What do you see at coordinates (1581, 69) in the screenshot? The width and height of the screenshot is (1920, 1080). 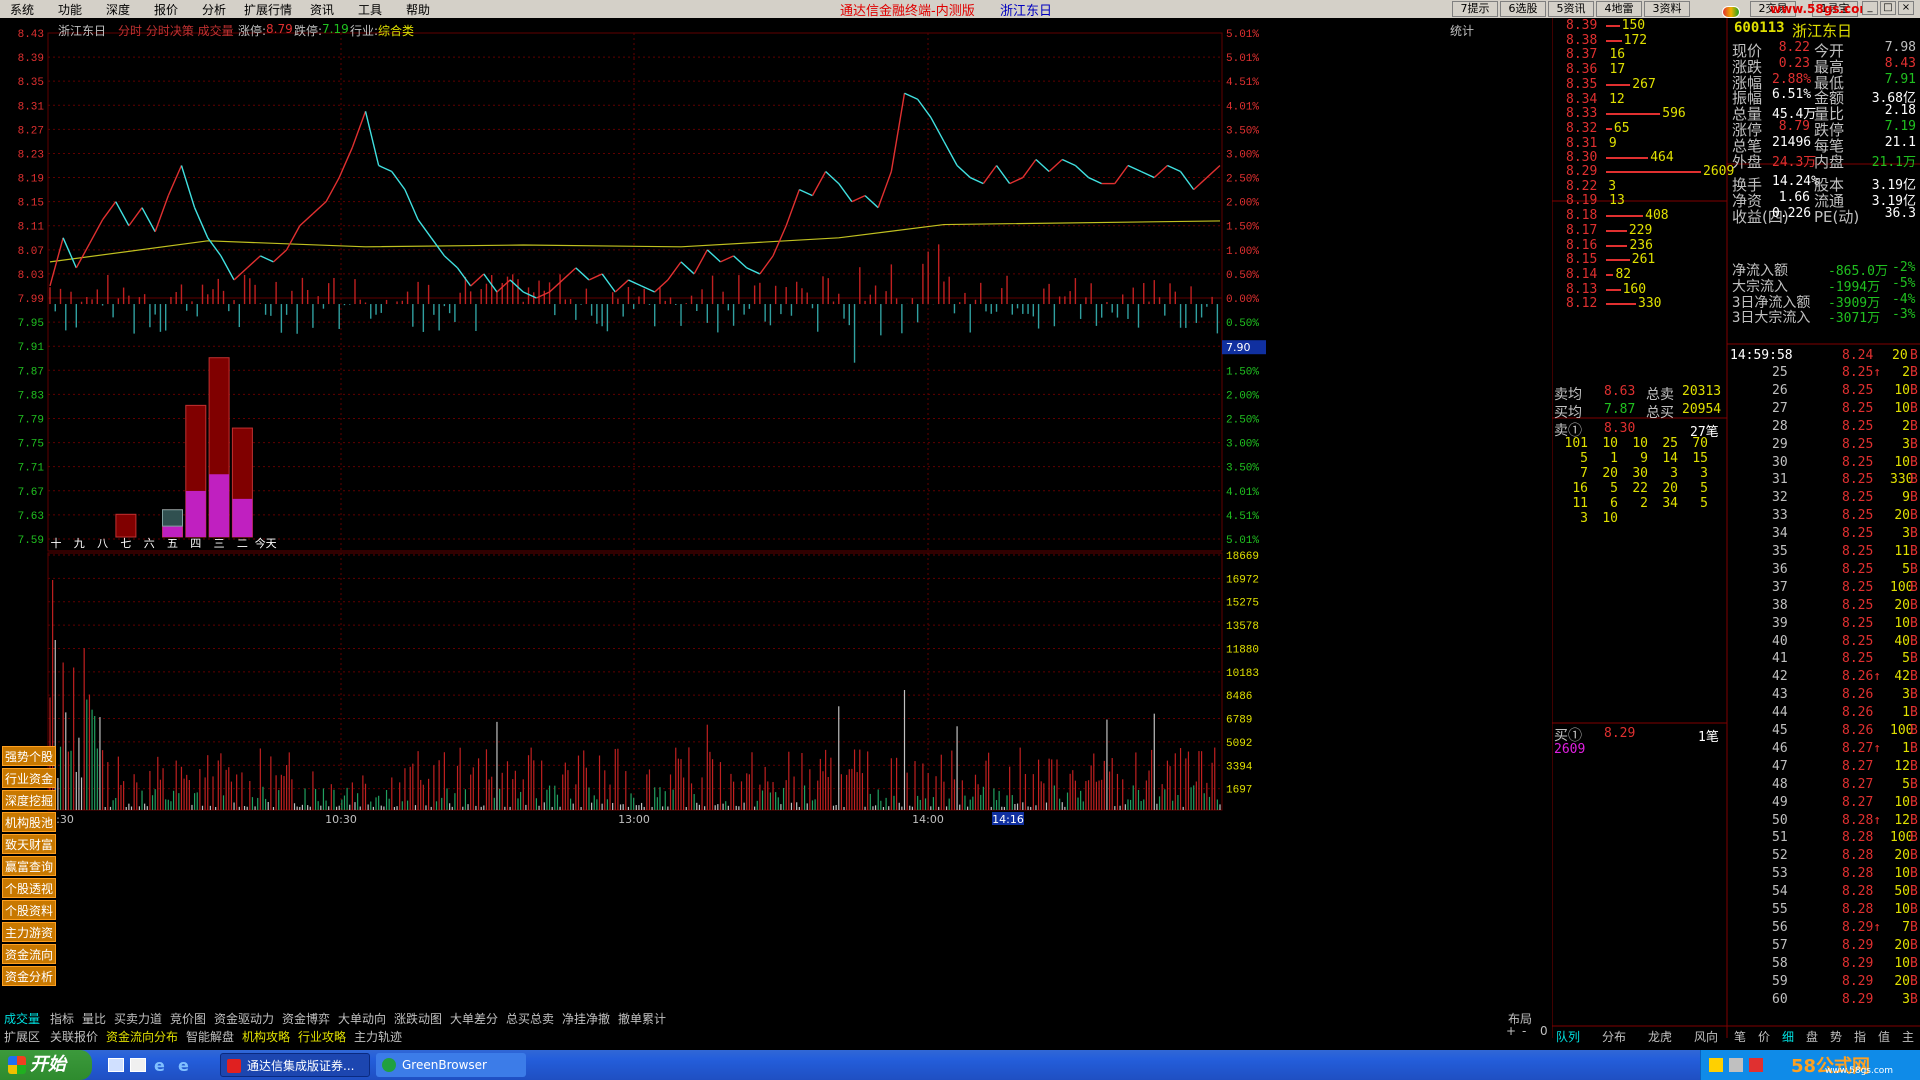 I see `ask-level-price: 8.36` at bounding box center [1581, 69].